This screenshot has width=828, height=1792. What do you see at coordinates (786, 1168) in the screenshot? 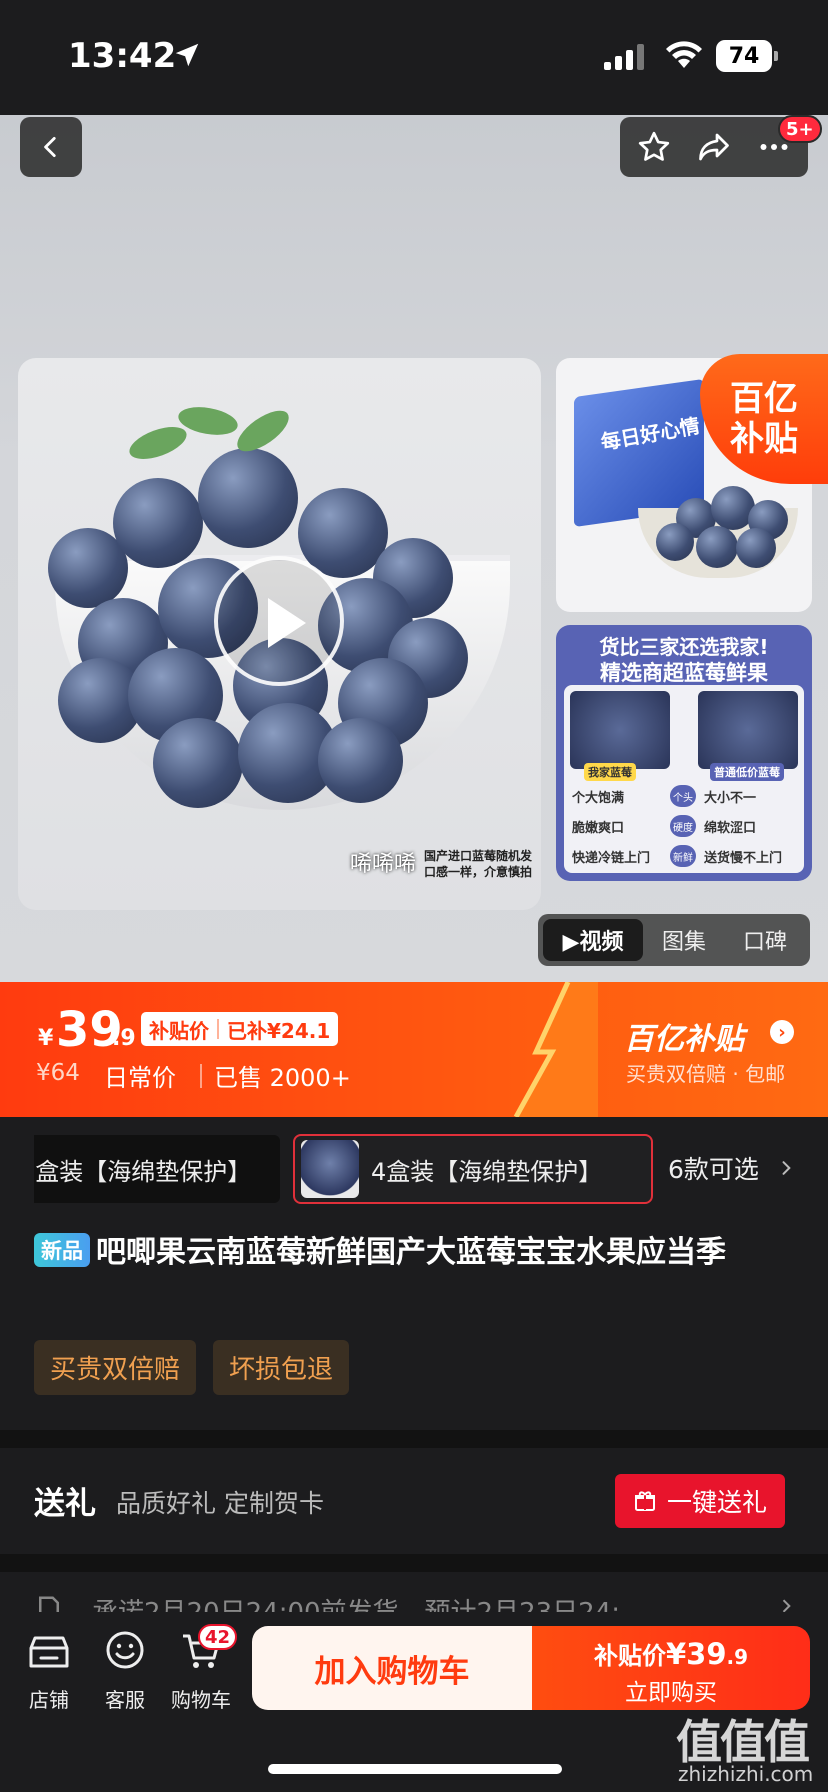
I see `chevron-right-icon` at bounding box center [786, 1168].